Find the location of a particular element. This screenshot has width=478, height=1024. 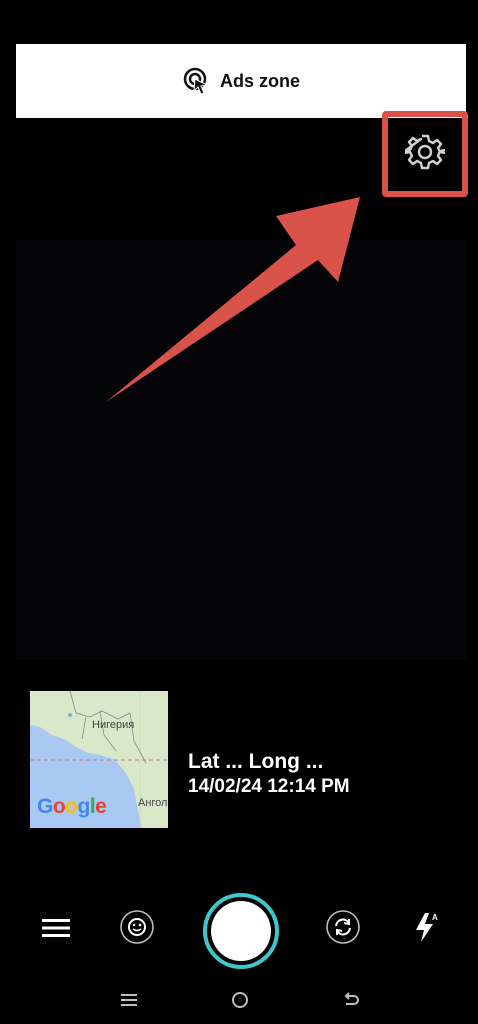

location-info: Lat ... Long ... 14/02/24 12:14 PM is located at coordinates (269, 774).